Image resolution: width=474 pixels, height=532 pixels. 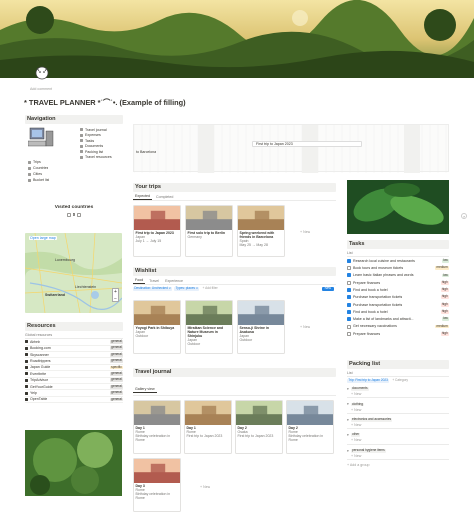 I want to click on packing-group-header: ▾ documents, so click(x=398, y=388).